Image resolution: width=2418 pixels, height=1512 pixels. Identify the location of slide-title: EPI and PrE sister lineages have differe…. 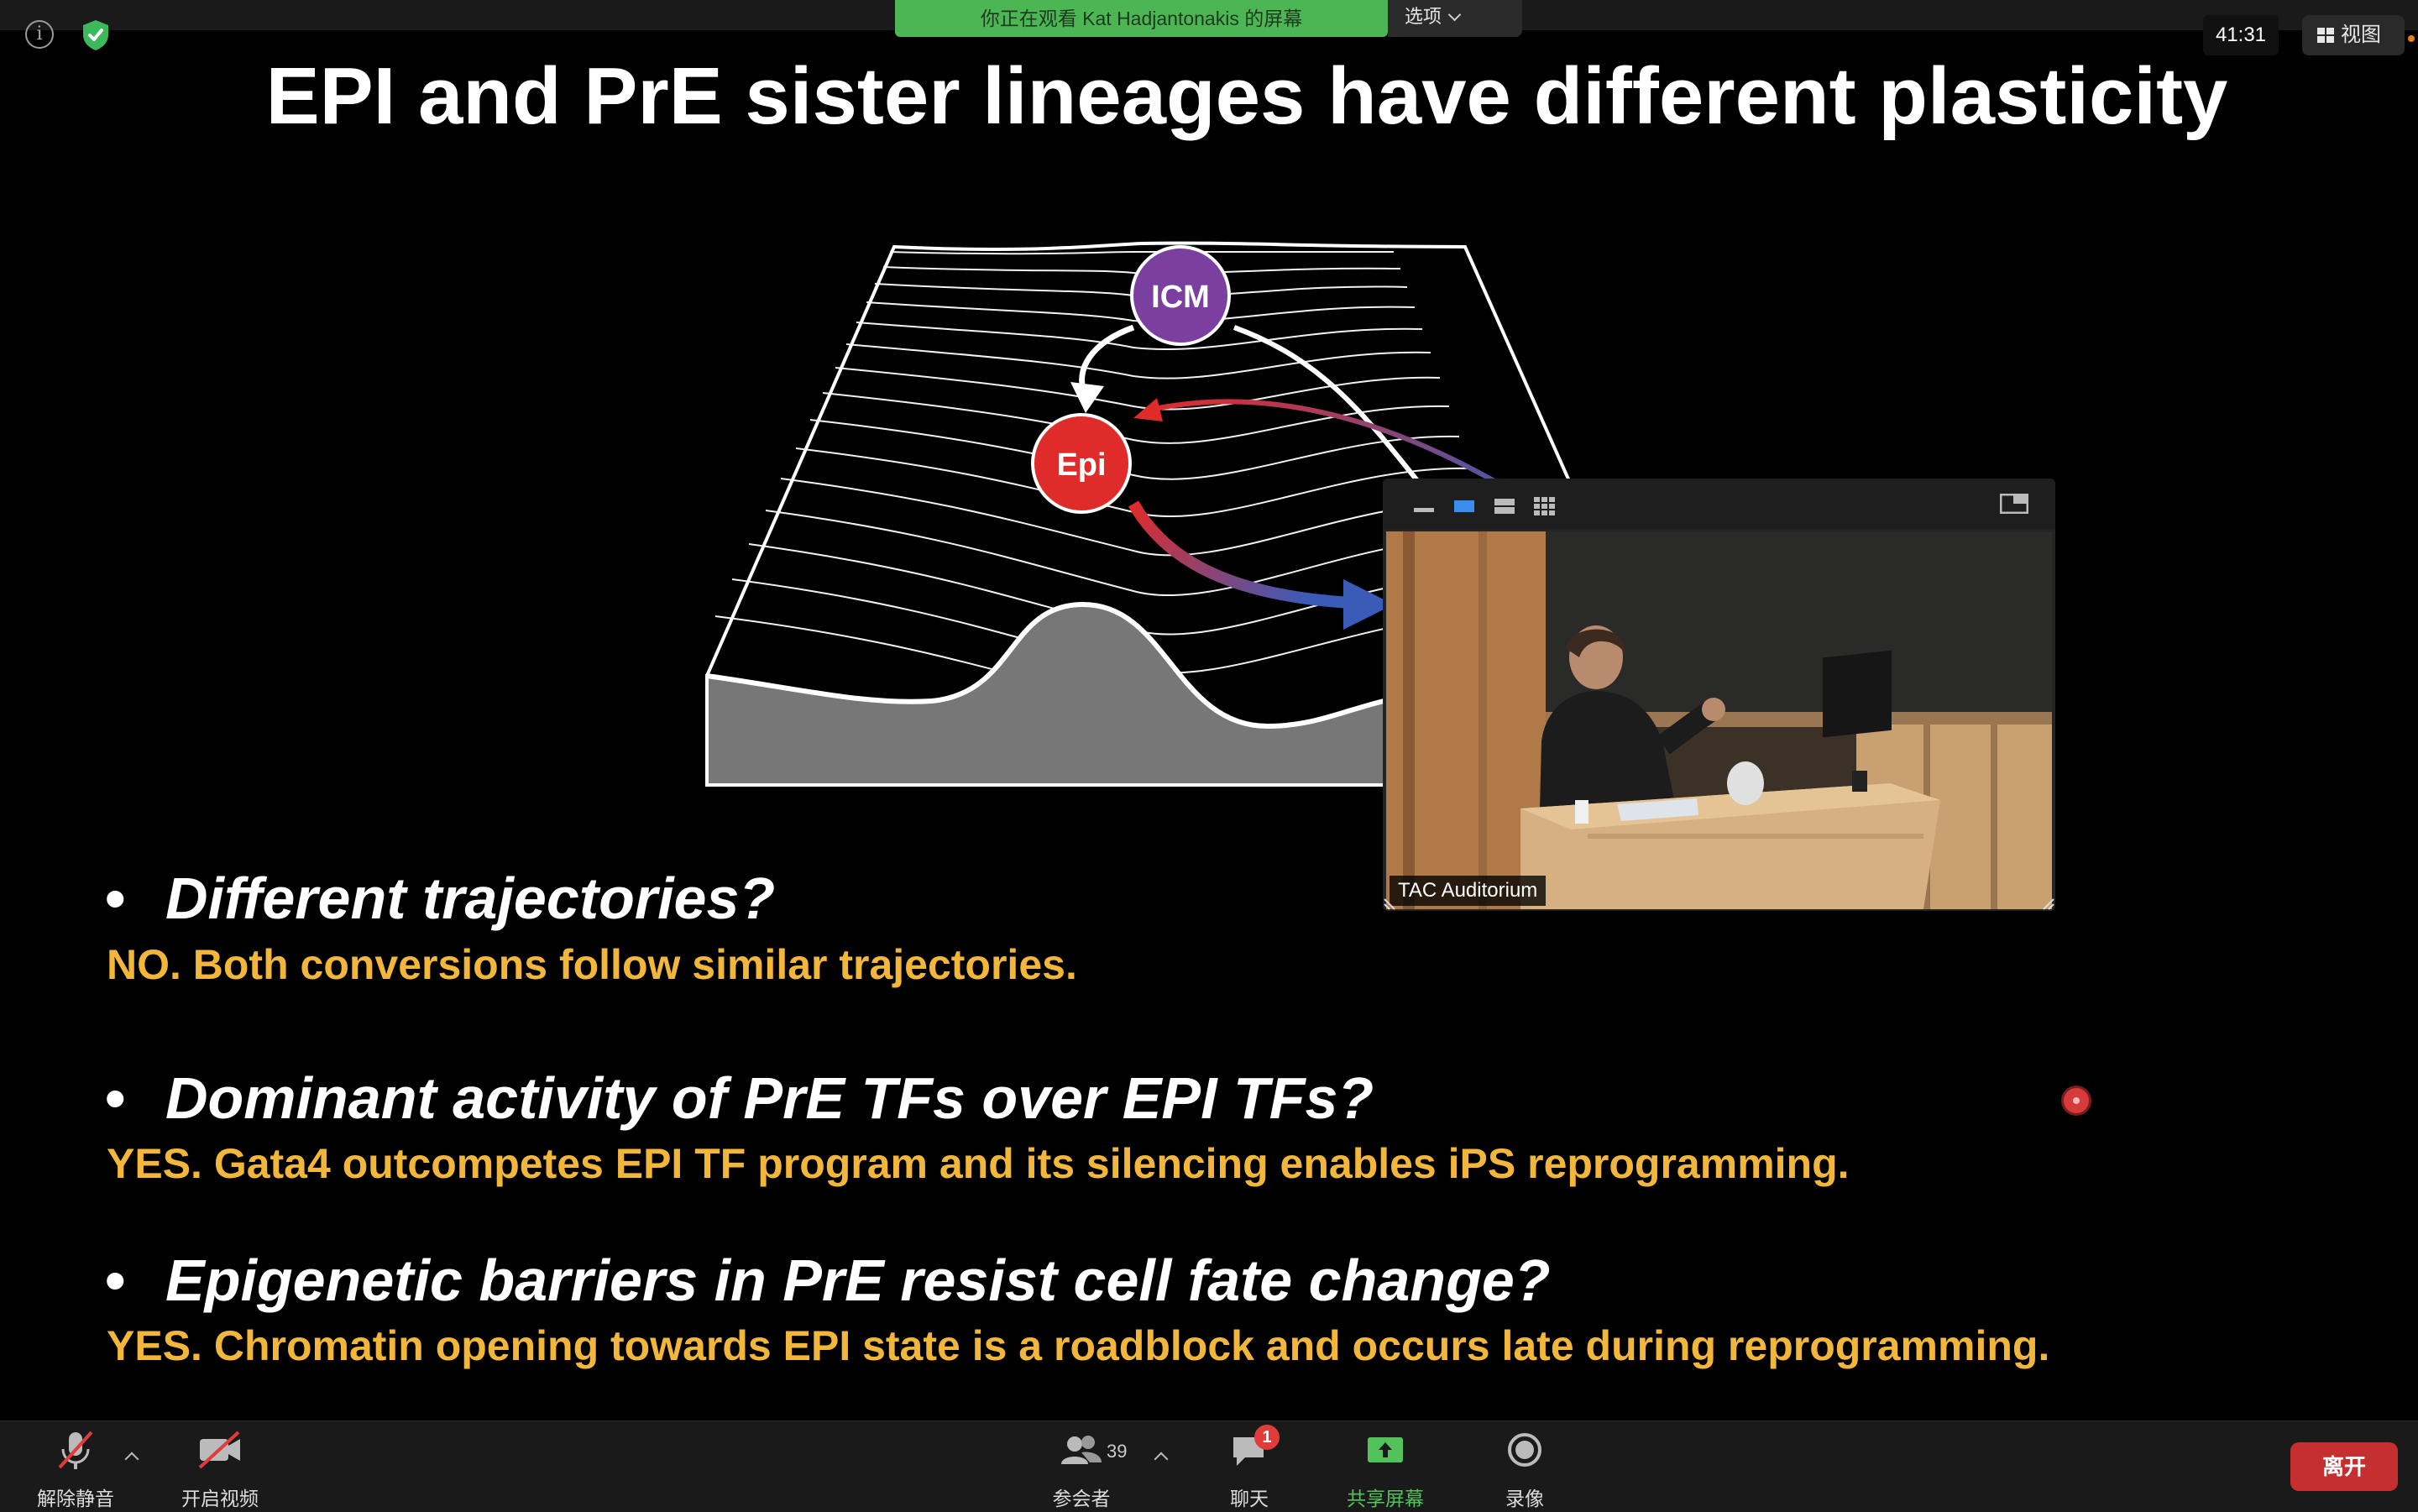
(1246, 96).